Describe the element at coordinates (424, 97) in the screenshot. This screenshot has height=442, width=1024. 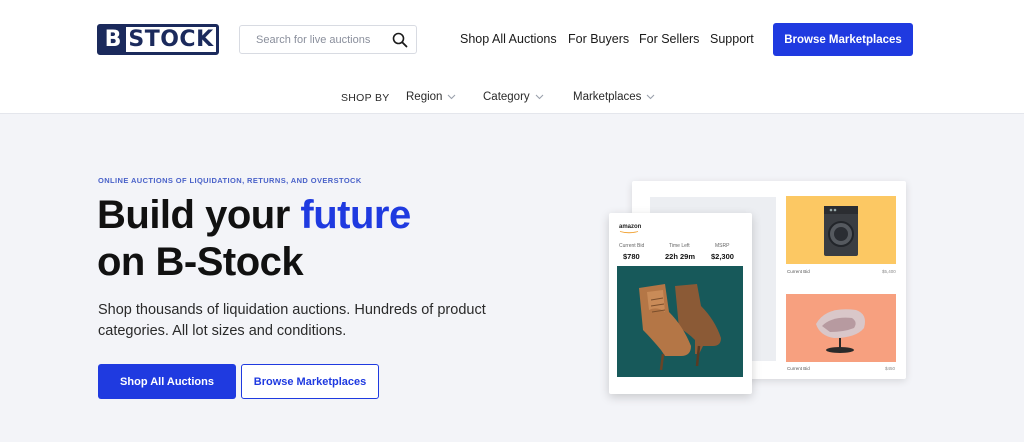
I see `subnav-region-label: Region` at that location.